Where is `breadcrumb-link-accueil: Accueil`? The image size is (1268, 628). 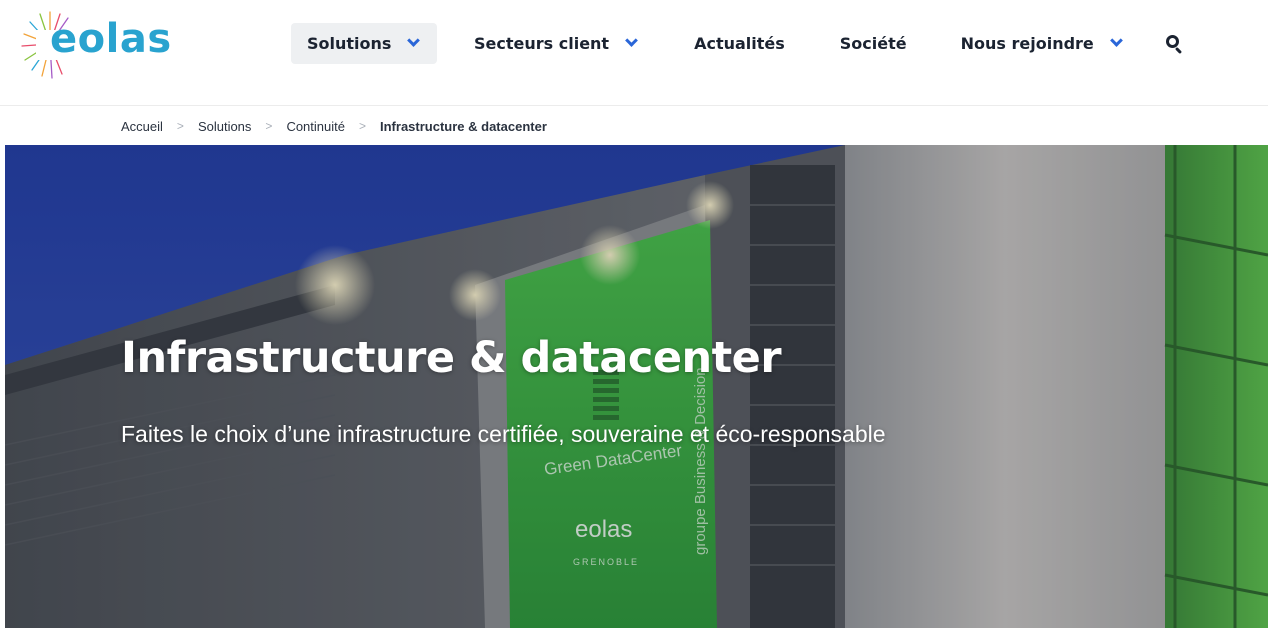
breadcrumb-link-accueil: Accueil is located at coordinates (142, 126).